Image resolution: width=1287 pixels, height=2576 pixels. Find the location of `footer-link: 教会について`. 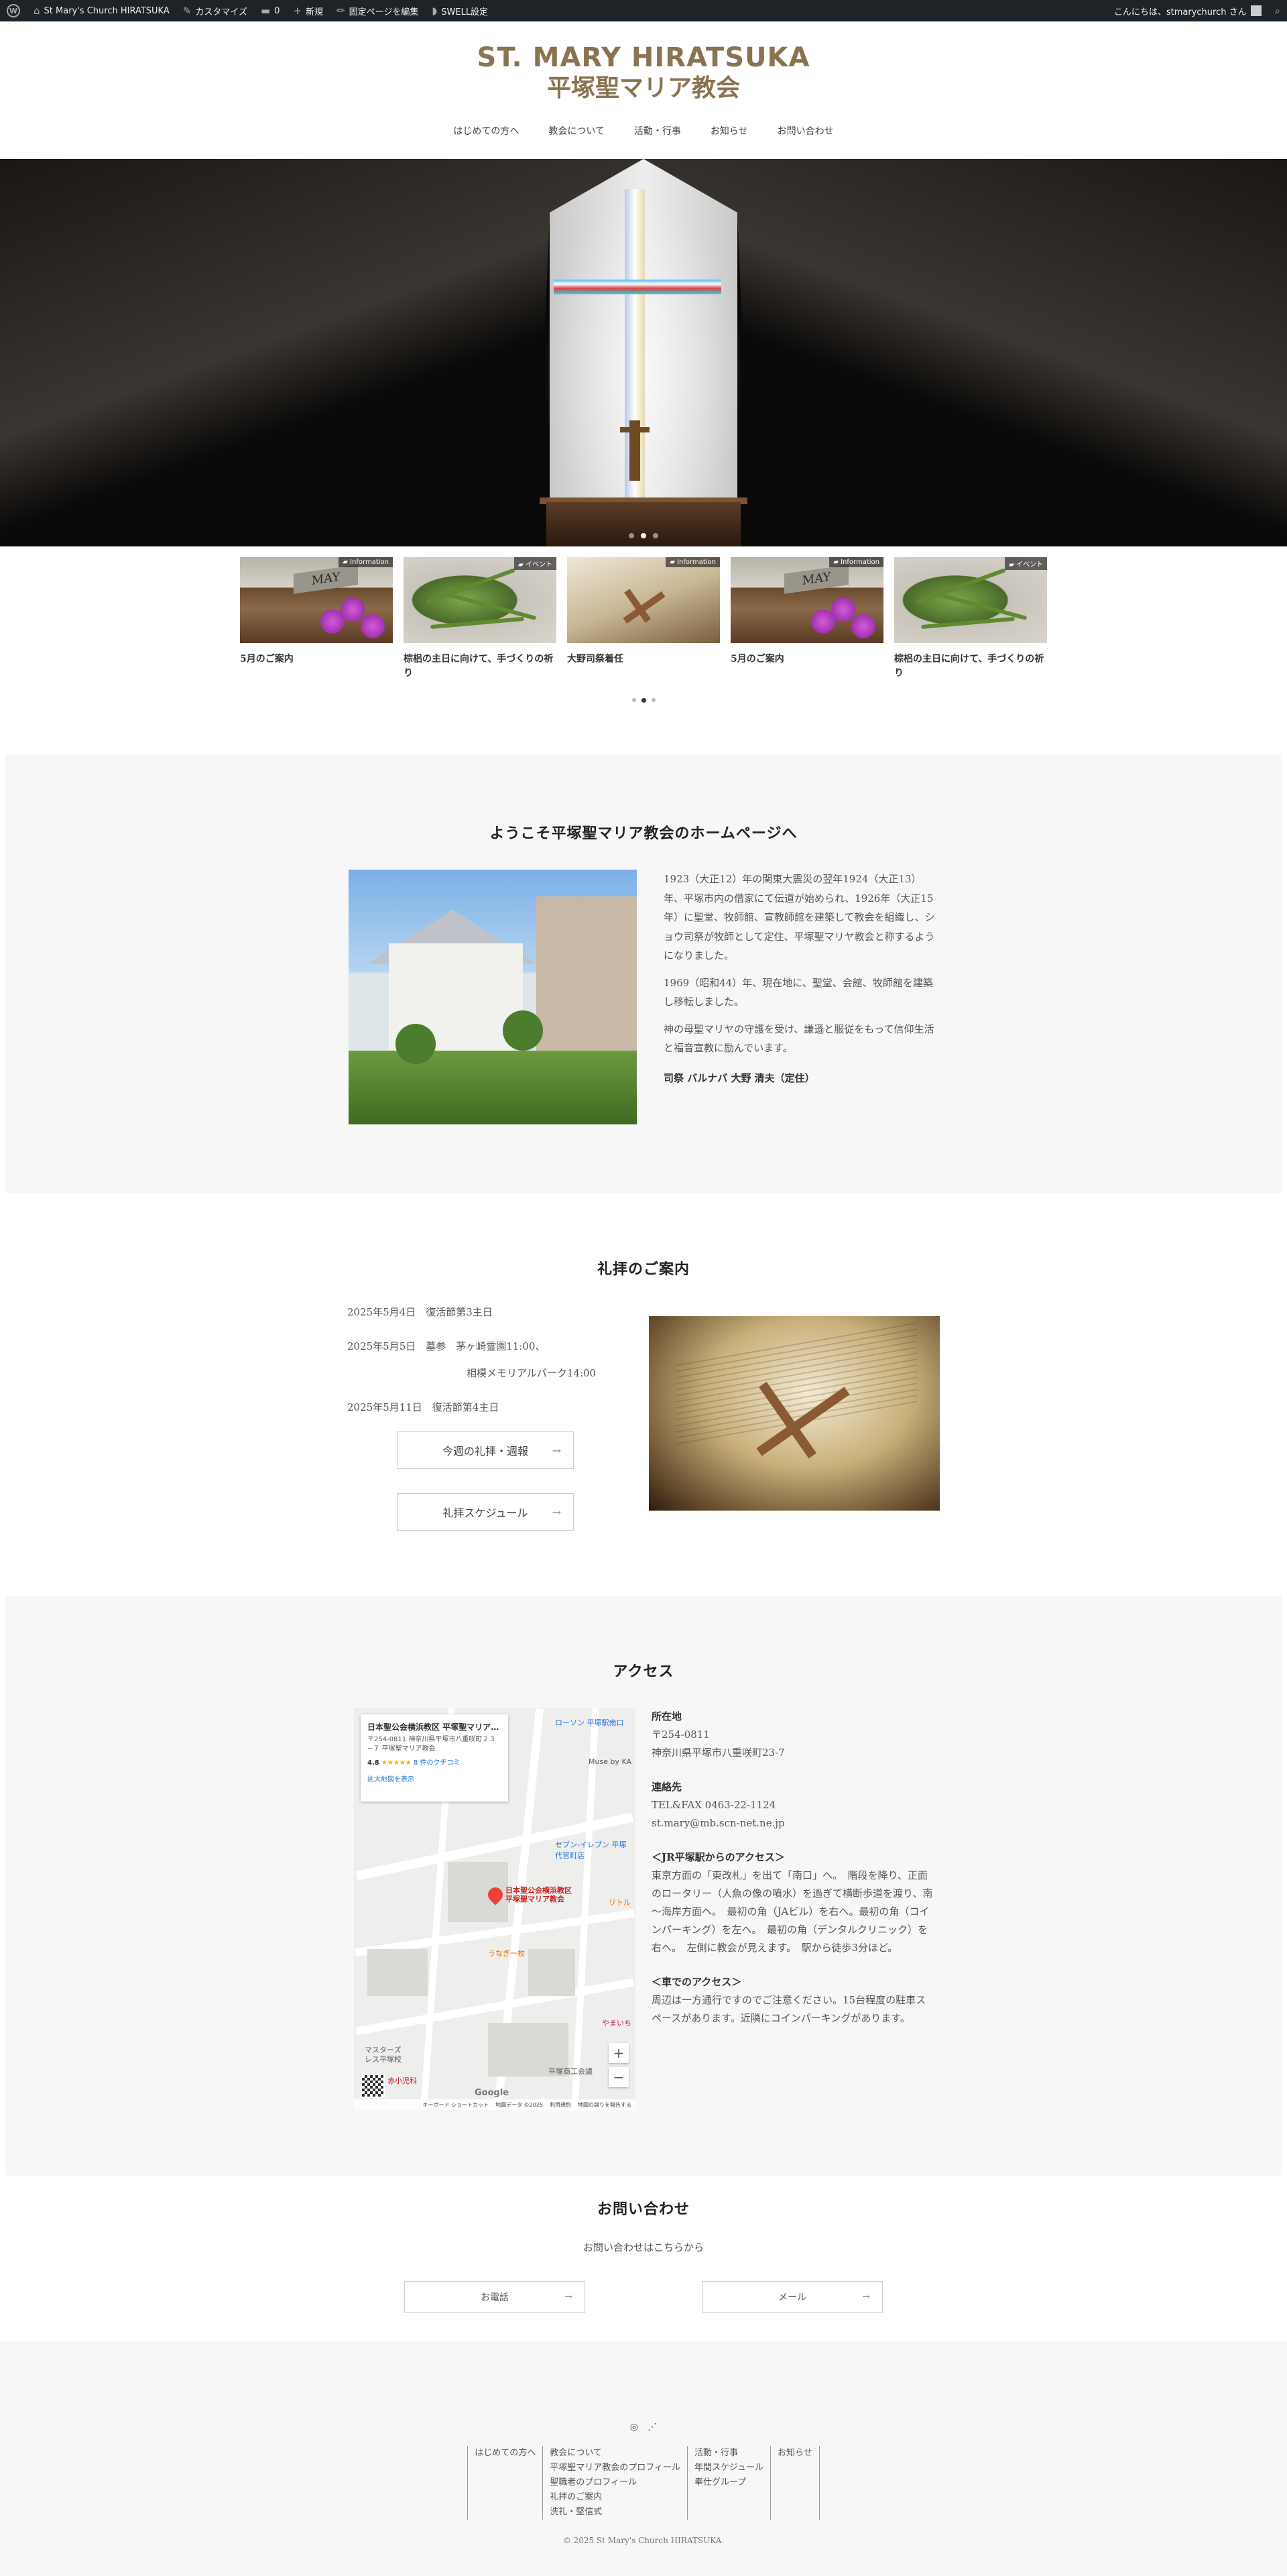

footer-link: 教会について is located at coordinates (615, 2453).